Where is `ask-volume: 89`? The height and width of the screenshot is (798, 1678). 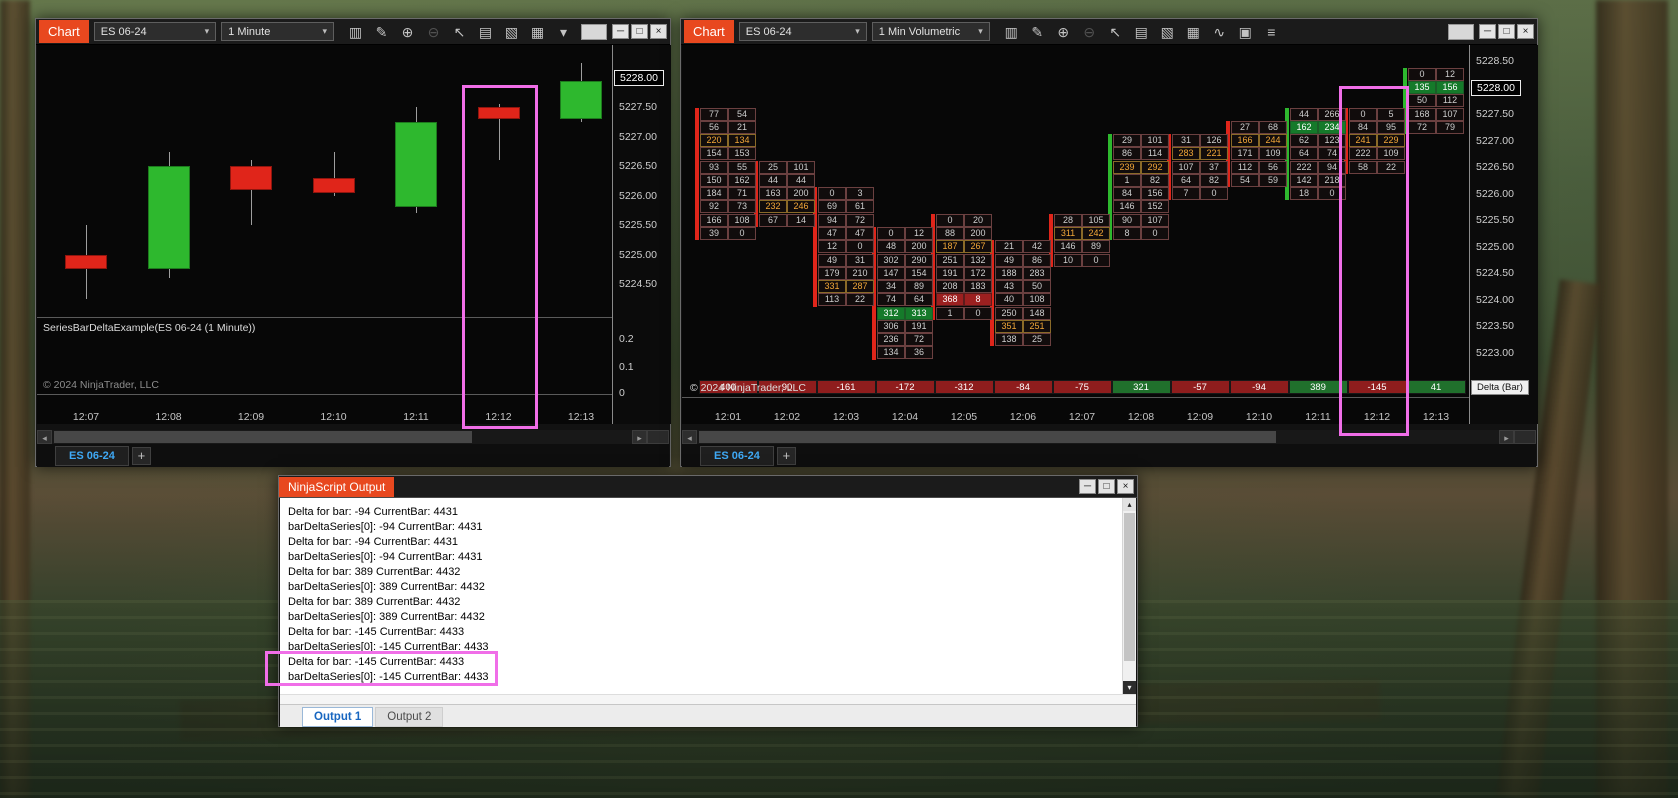 ask-volume: 89 is located at coordinates (1096, 247).